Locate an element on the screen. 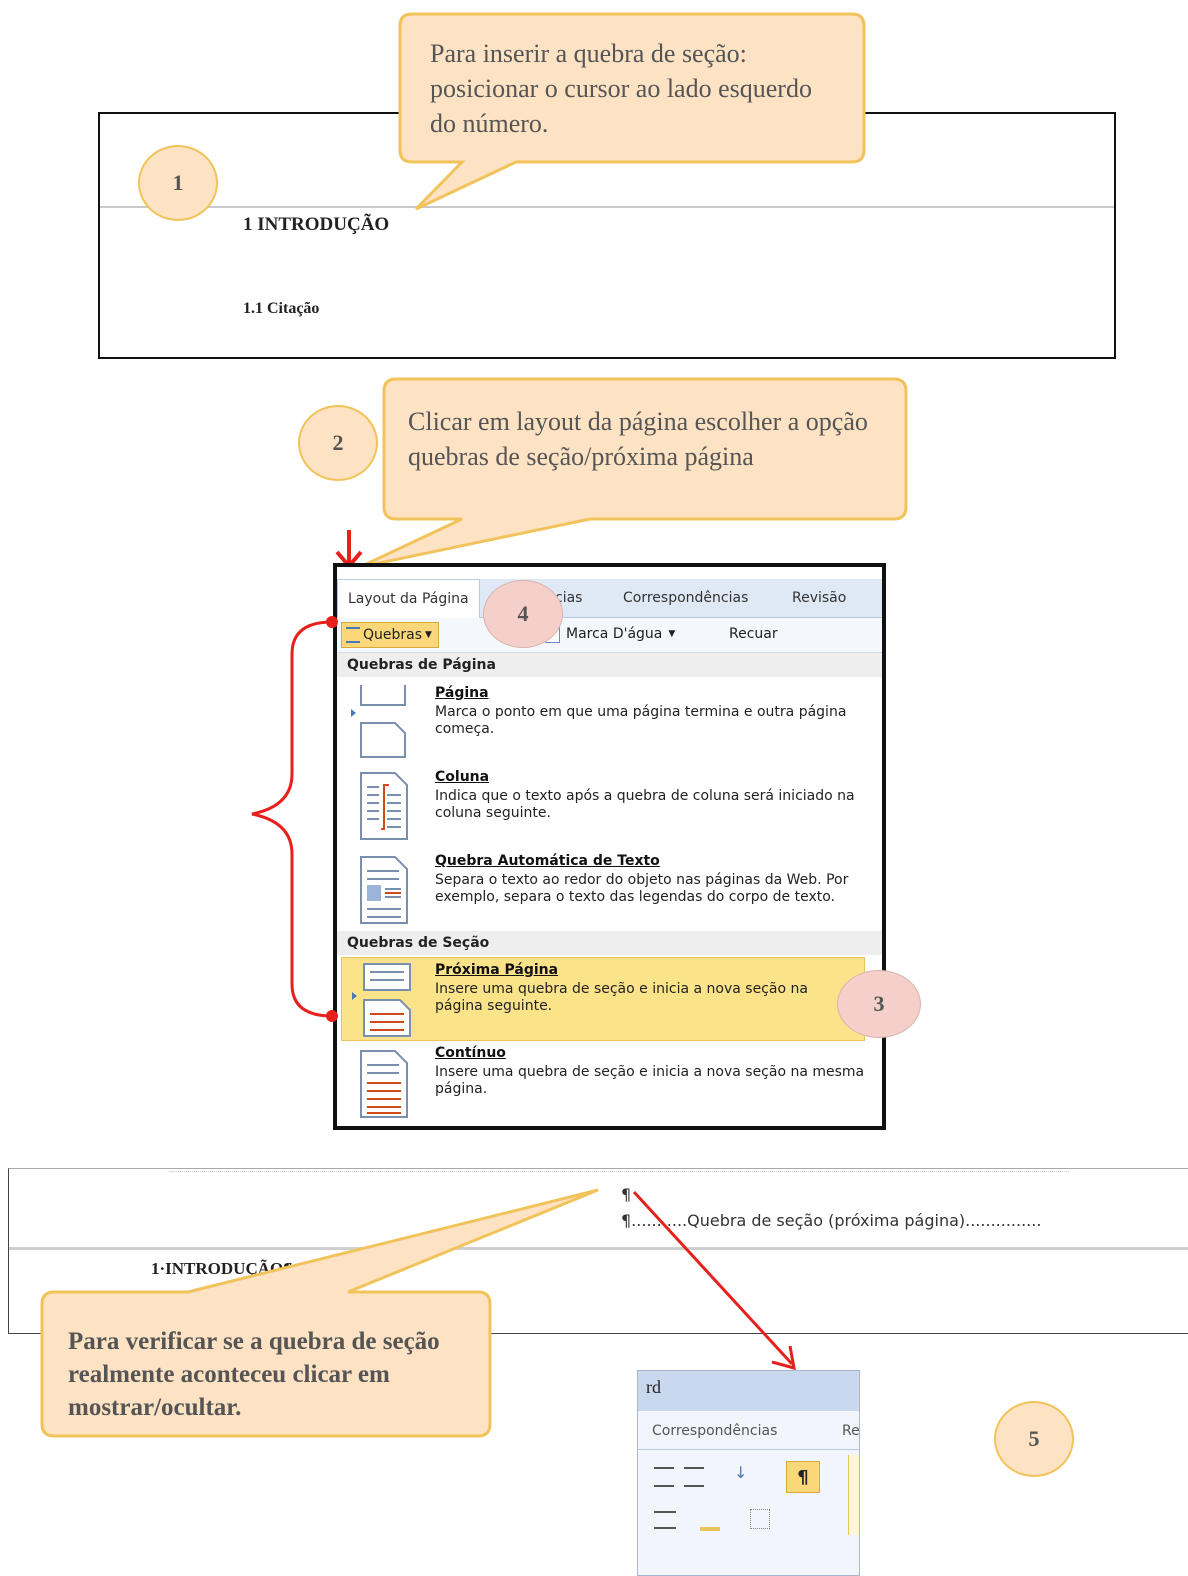 The image size is (1188, 1576). step-5-number: 5 is located at coordinates (1034, 1438).